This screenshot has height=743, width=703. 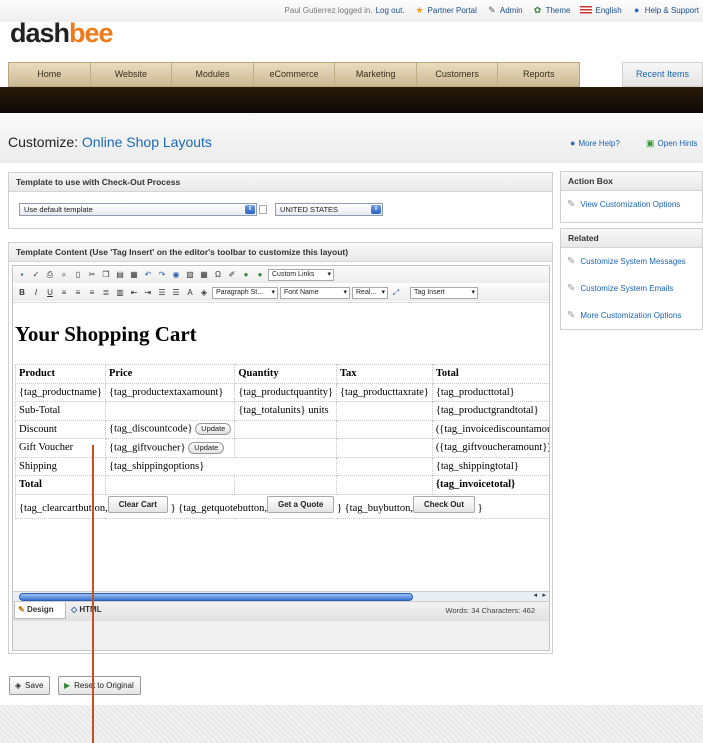 What do you see at coordinates (92, 293) in the screenshot?
I see `align-right-icon: ≡` at bounding box center [92, 293].